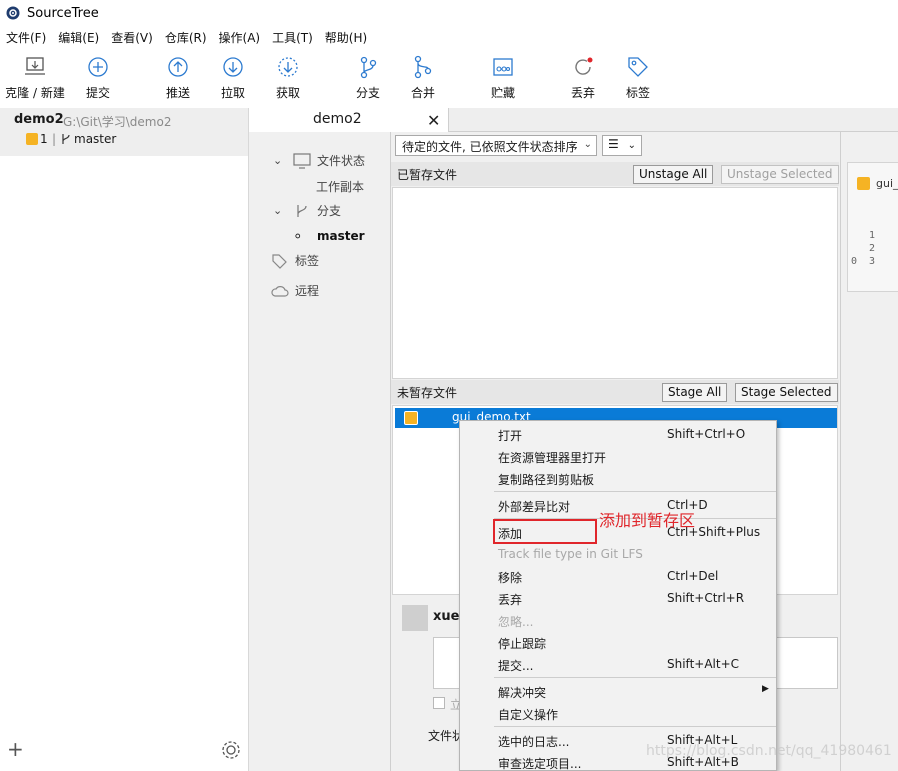 This screenshot has width=898, height=771. Describe the element at coordinates (287, 93) in the screenshot. I see `fetch-label: 获取` at that location.